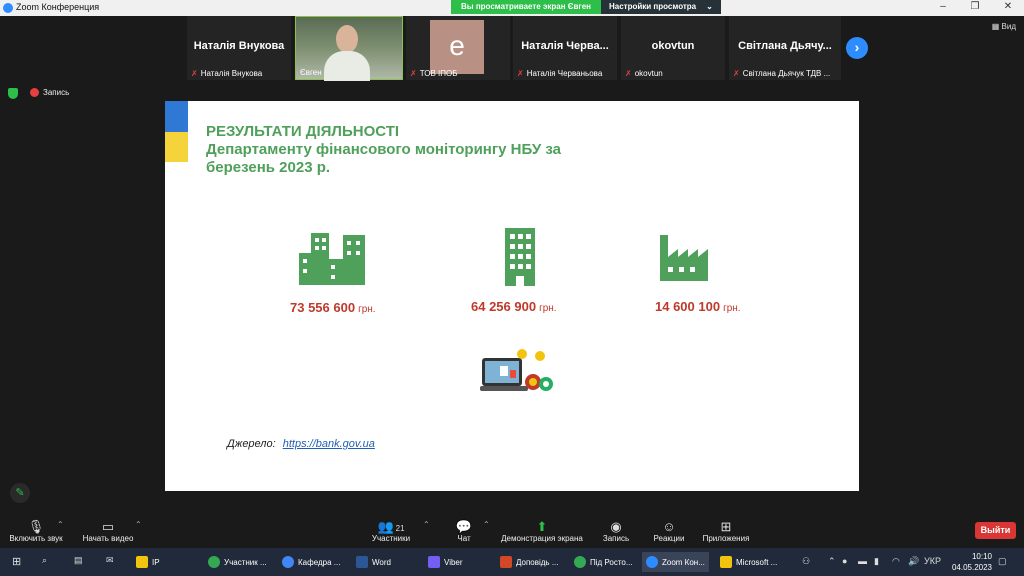 This screenshot has height=576, width=1024. What do you see at coordinates (857, 48) in the screenshot?
I see `next-participants-button: ›` at bounding box center [857, 48].